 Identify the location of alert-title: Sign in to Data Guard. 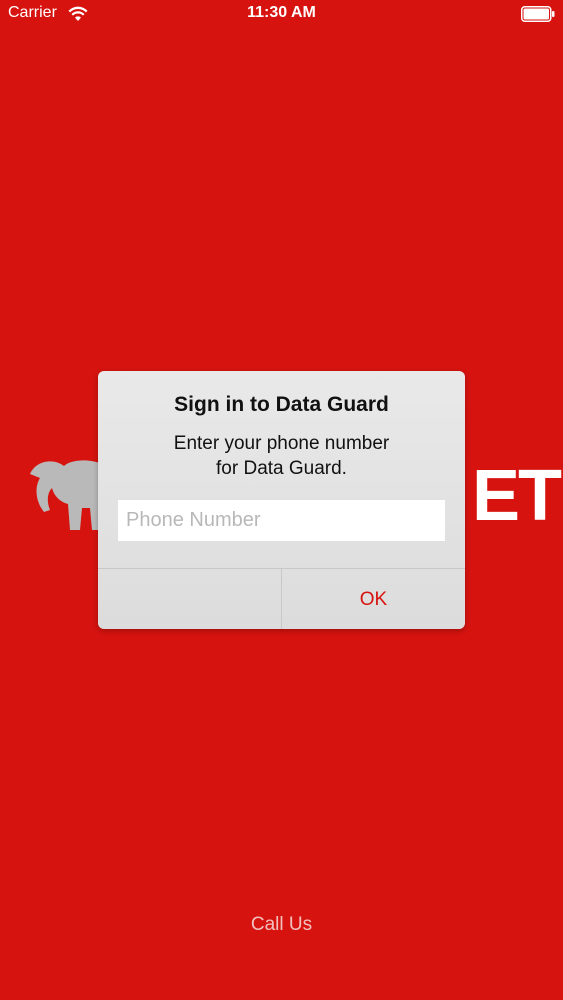
(281, 404).